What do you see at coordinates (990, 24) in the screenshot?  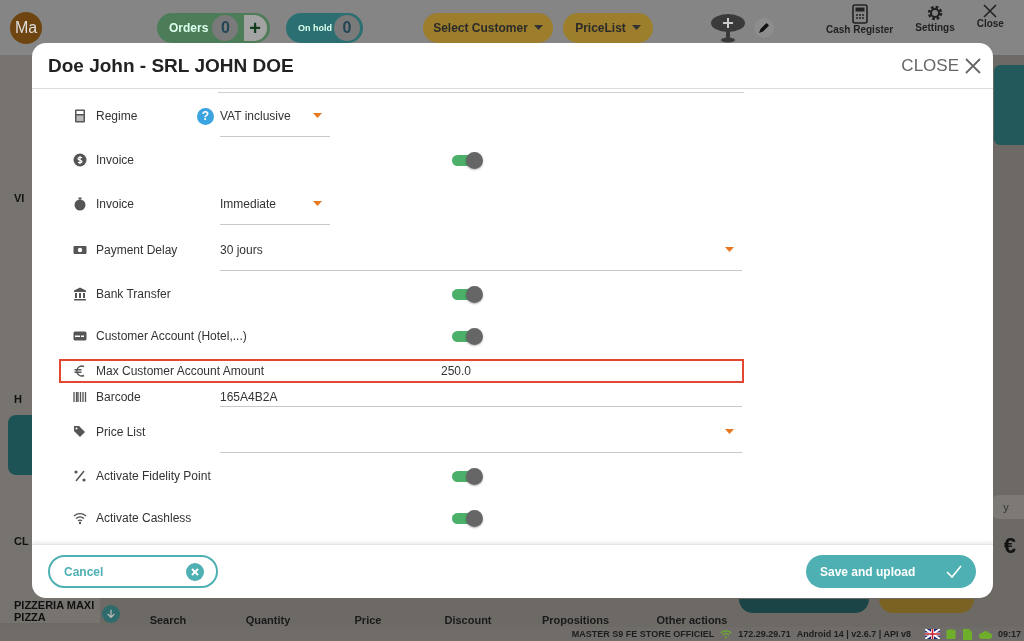 I see `close-button: Close` at bounding box center [990, 24].